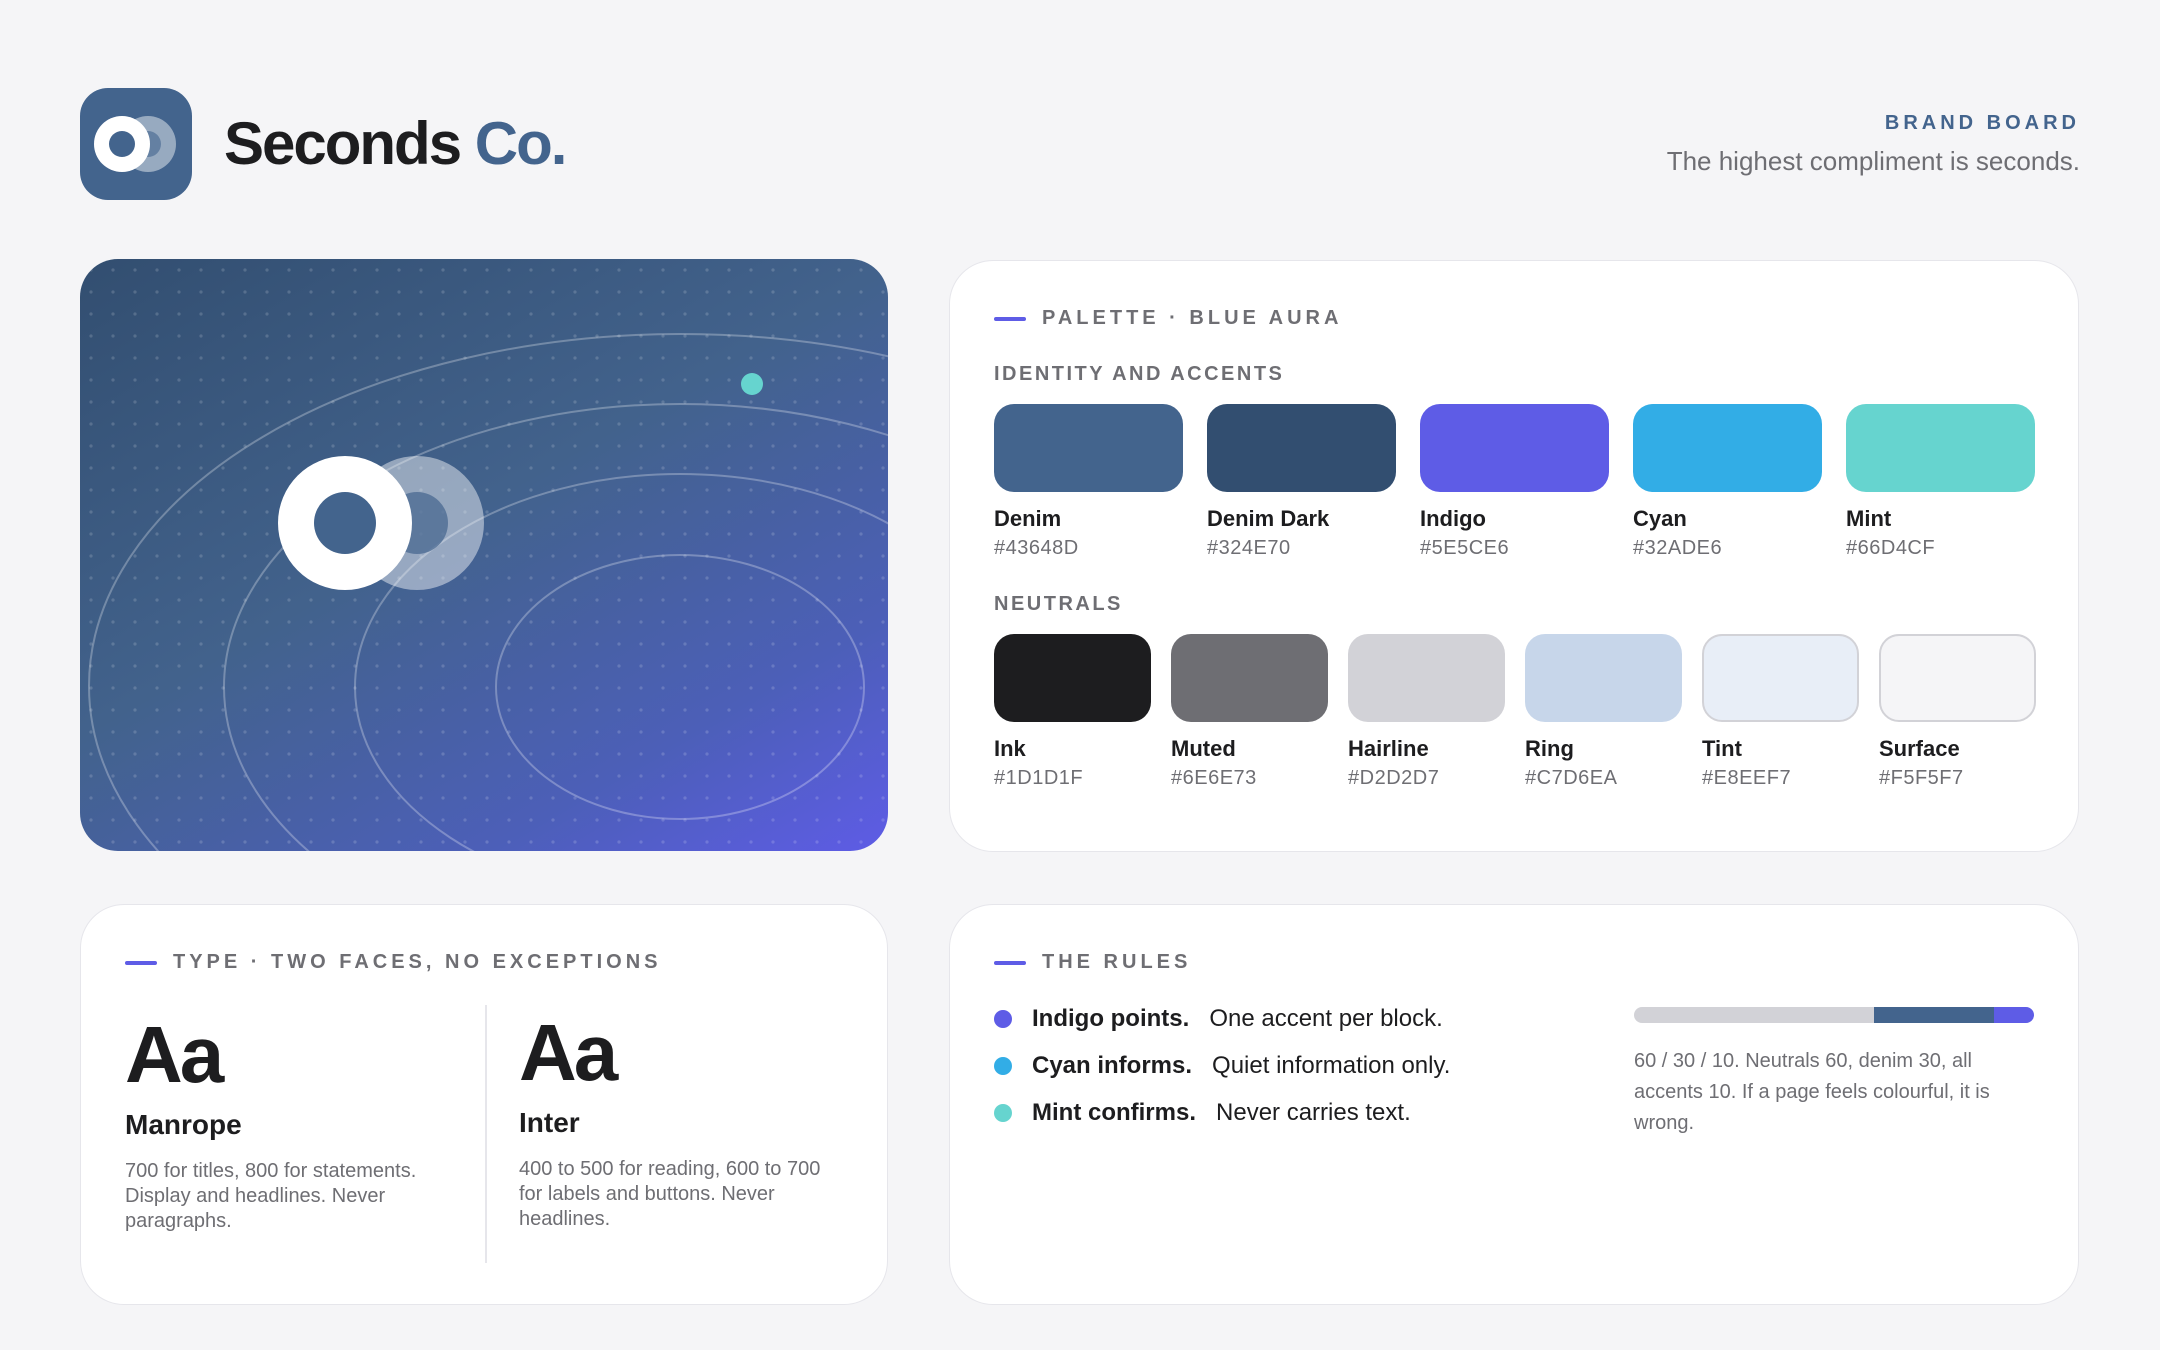  I want to click on palette-heading: PALETTE · BLUE AURA, so click(1168, 318).